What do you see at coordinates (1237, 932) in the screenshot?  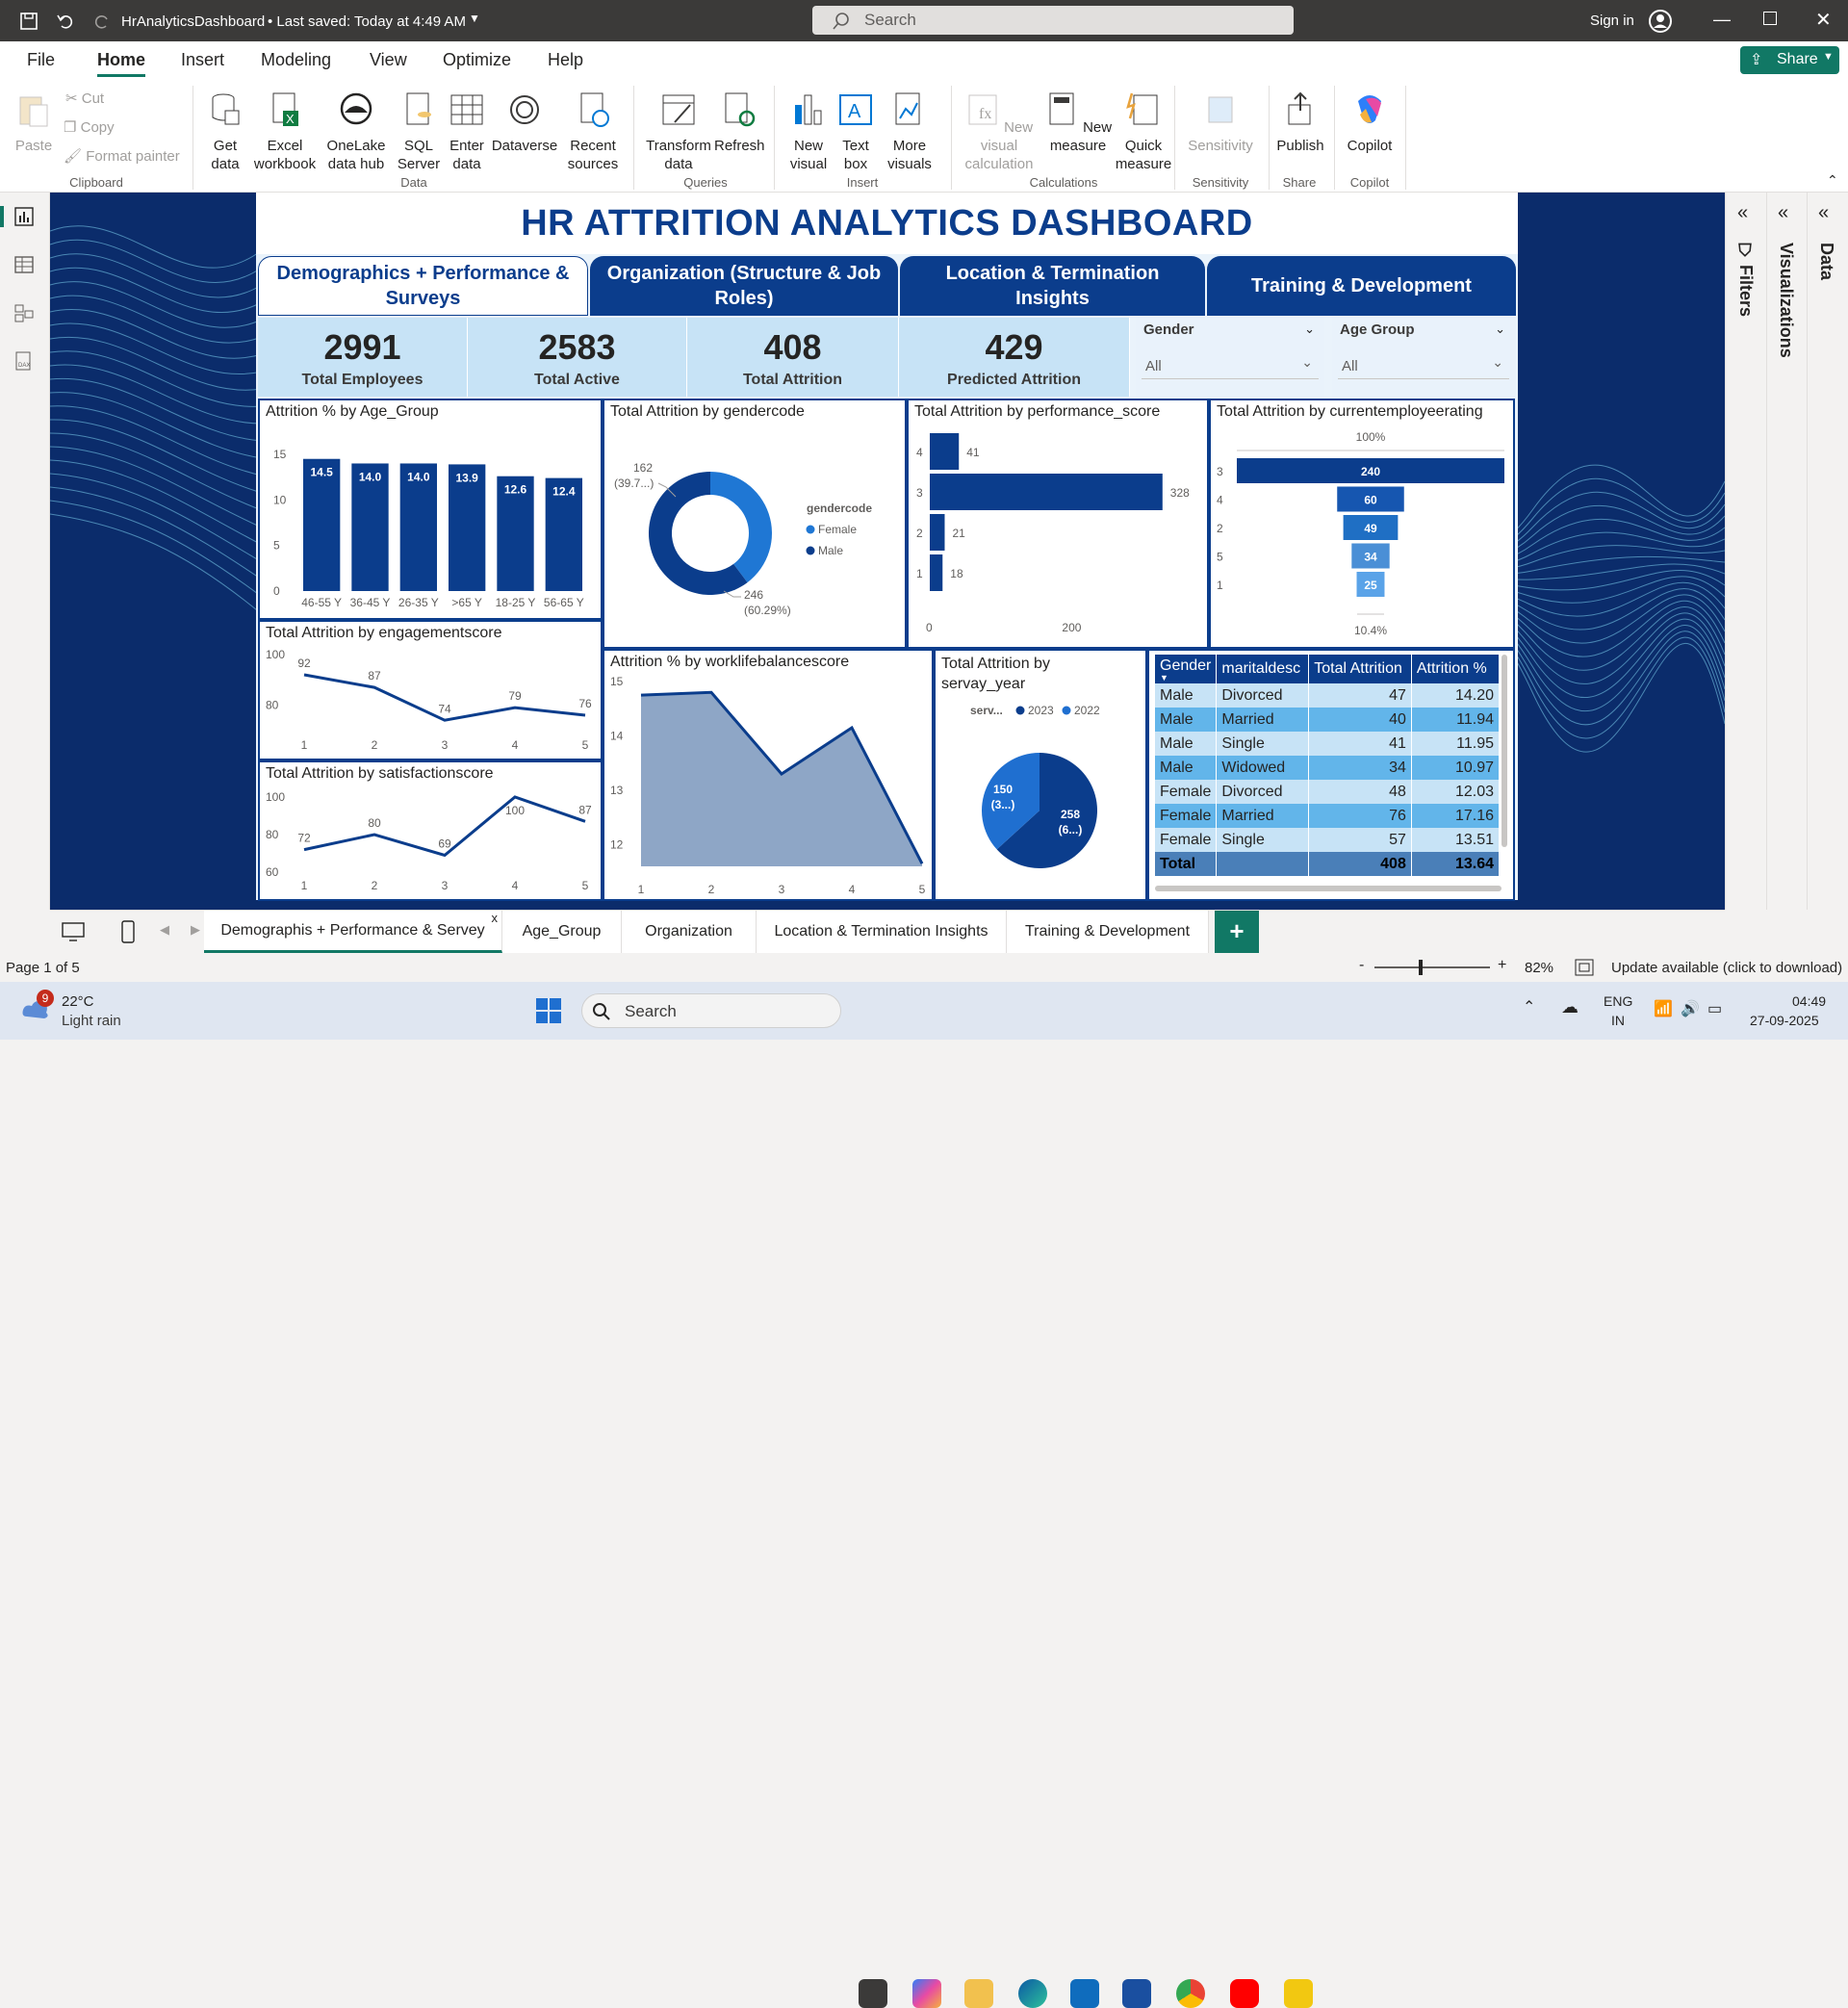 I see `add-page-button: +` at bounding box center [1237, 932].